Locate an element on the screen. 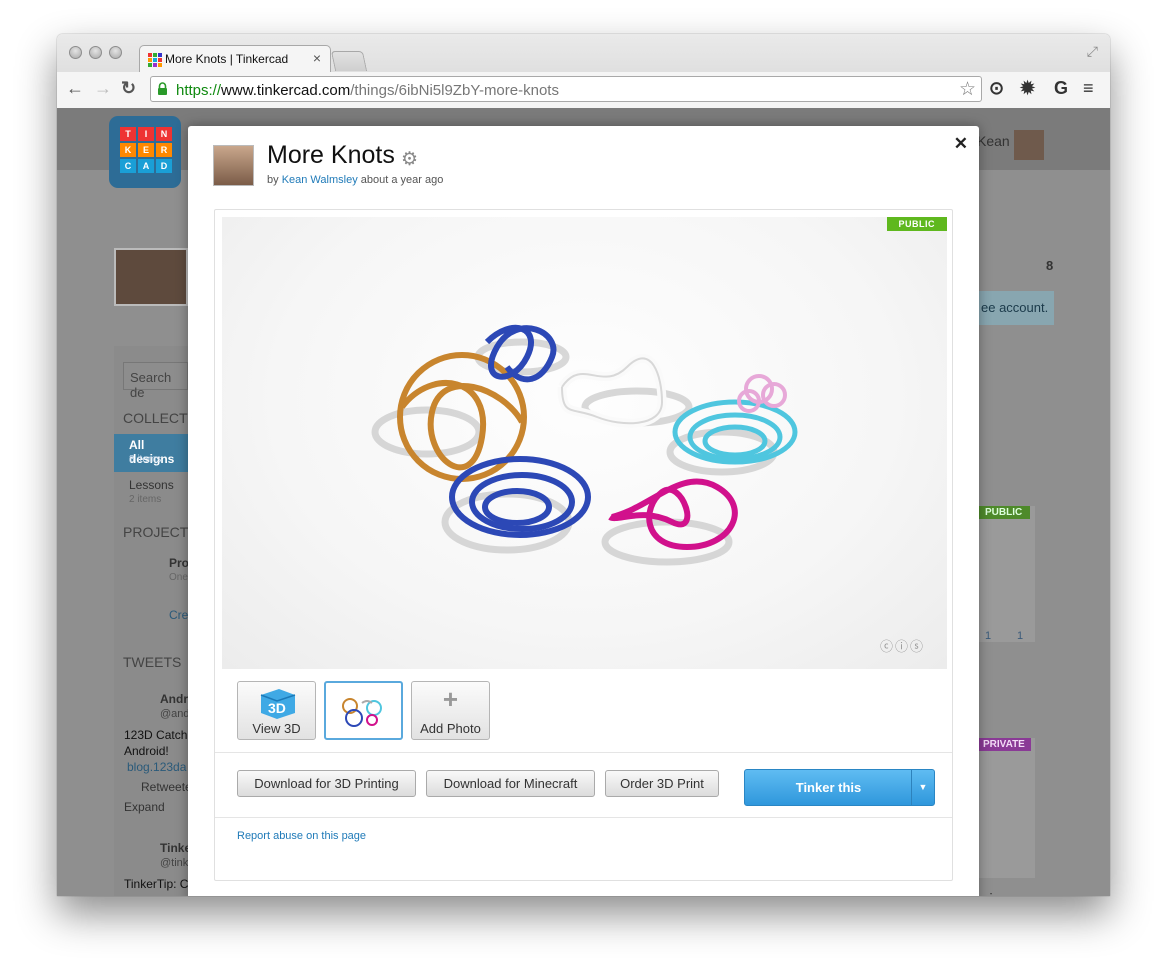  minimize-window-button is located at coordinates (95, 52).